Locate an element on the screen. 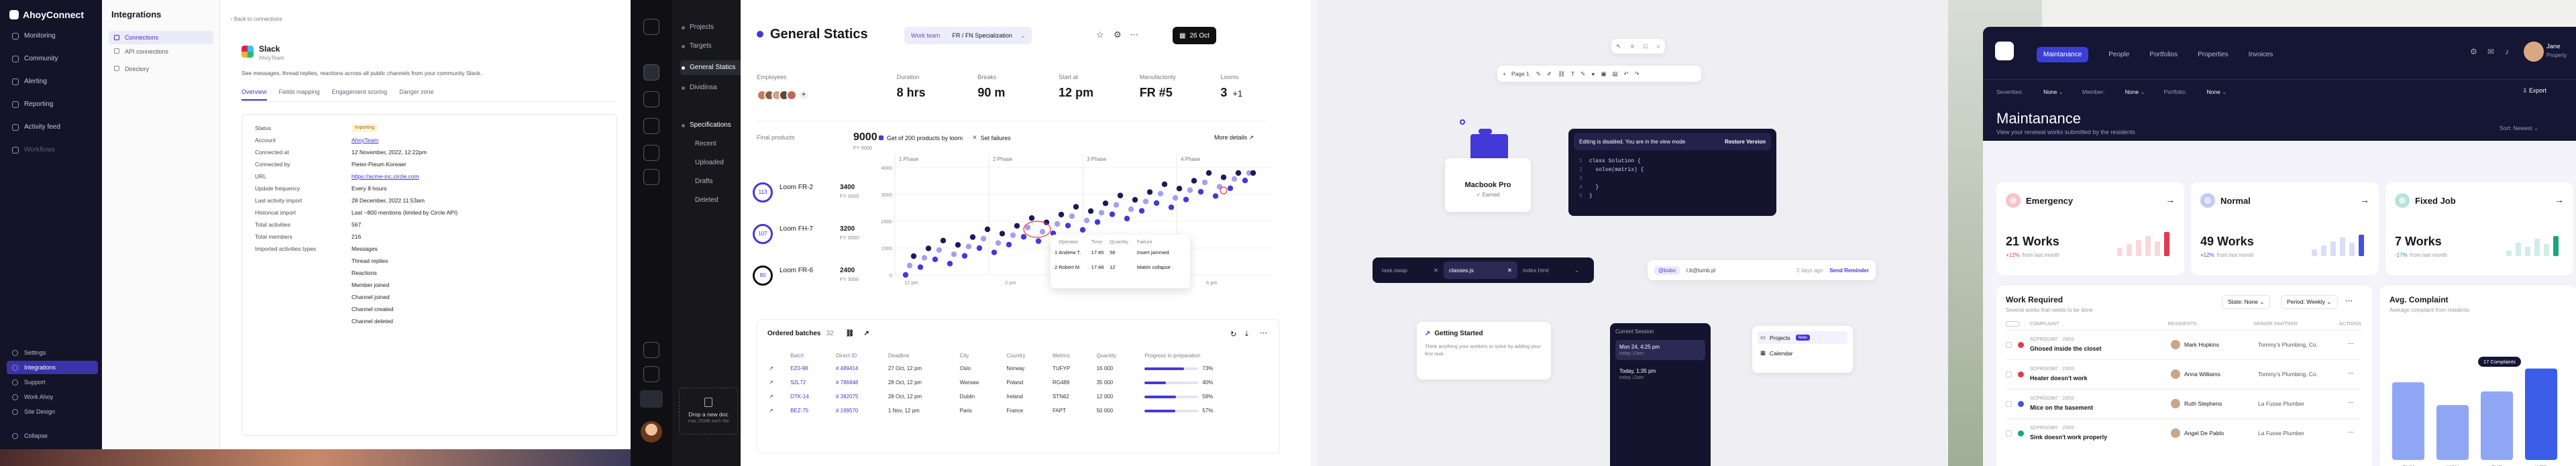 The height and width of the screenshot is (466, 2576). text-icon: T is located at coordinates (1572, 73).